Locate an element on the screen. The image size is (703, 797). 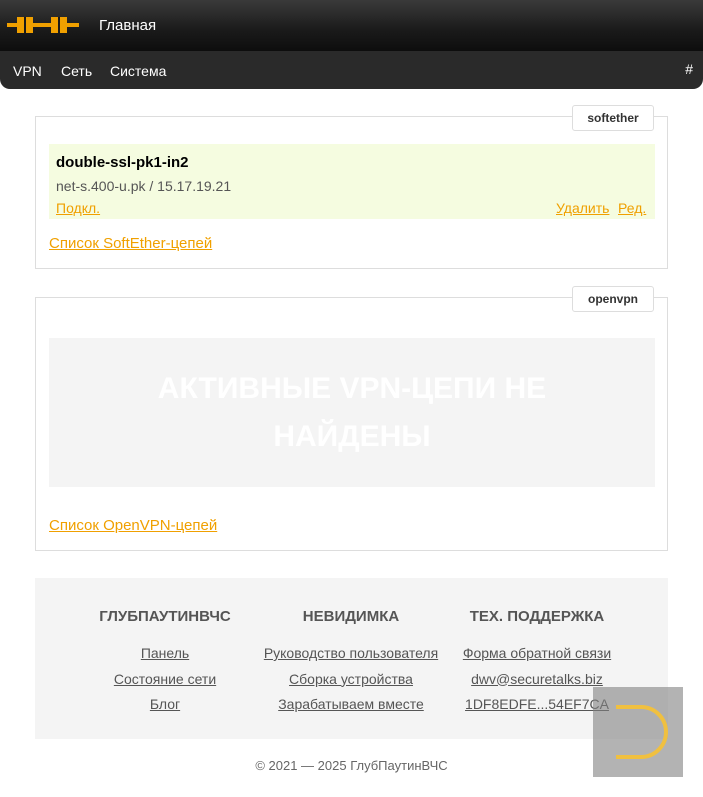
home-link: Главная is located at coordinates (127, 25).